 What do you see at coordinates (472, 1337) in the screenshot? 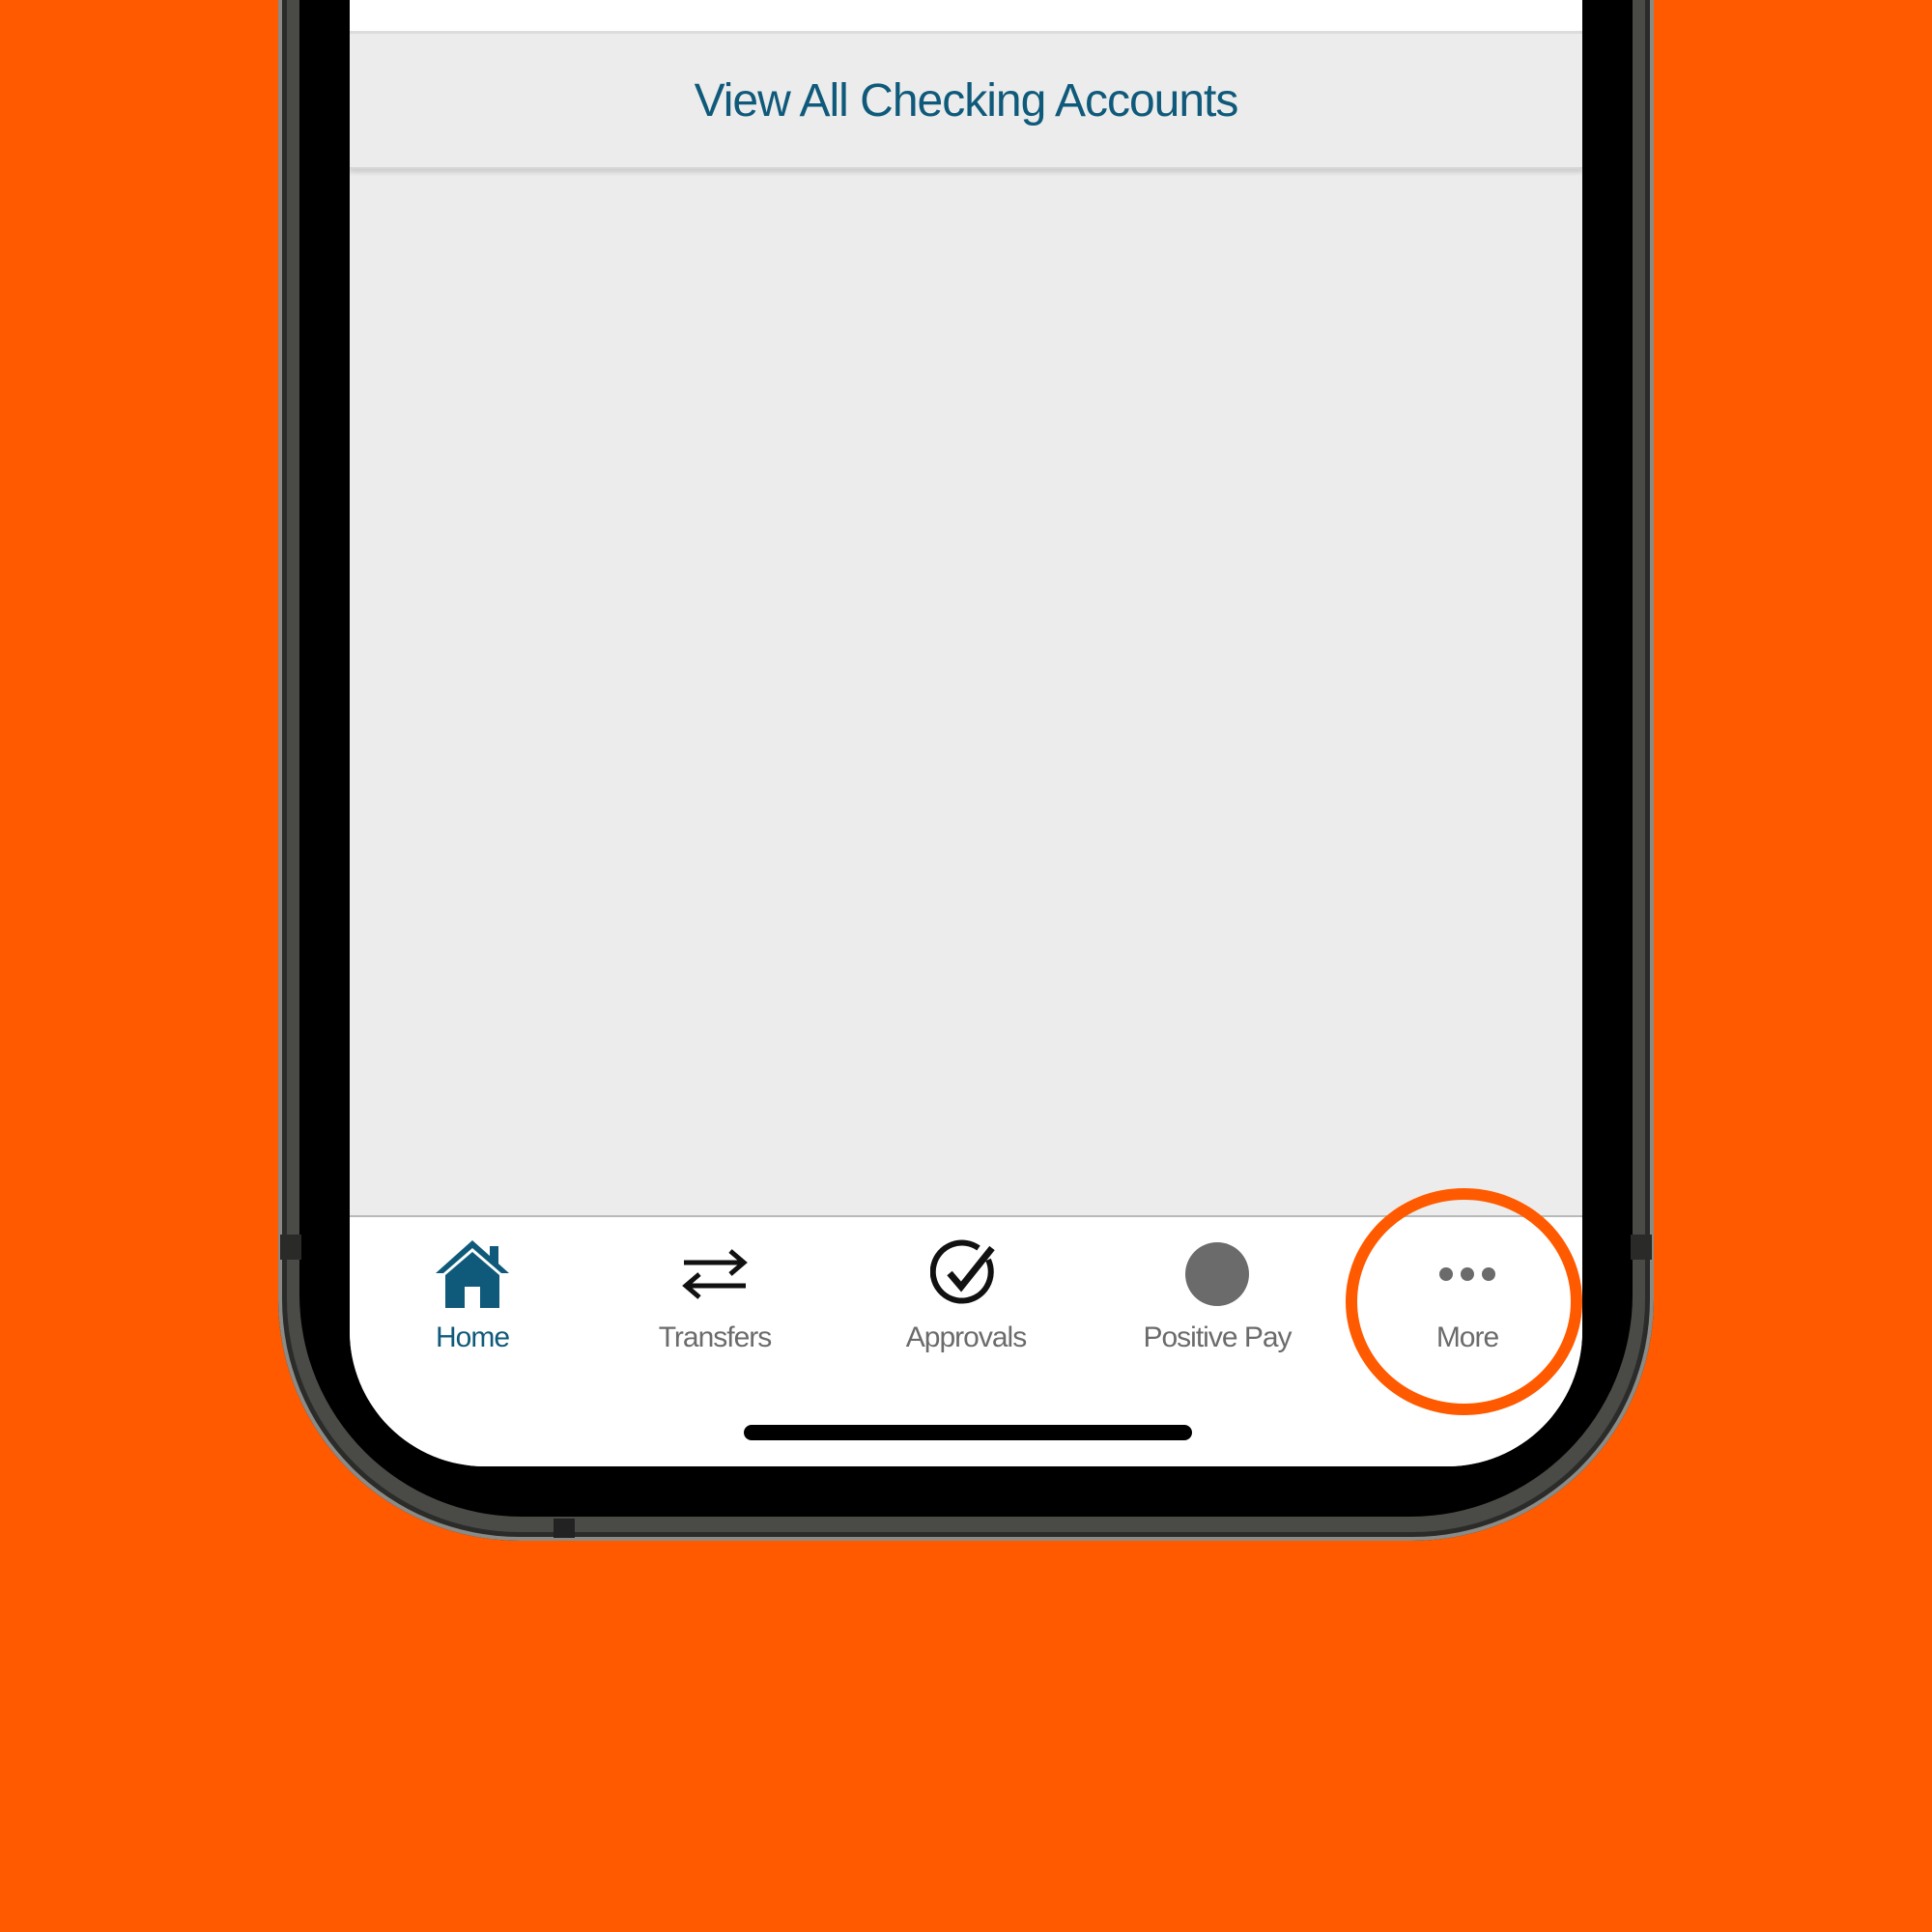
I see `tab-home-label: Home` at bounding box center [472, 1337].